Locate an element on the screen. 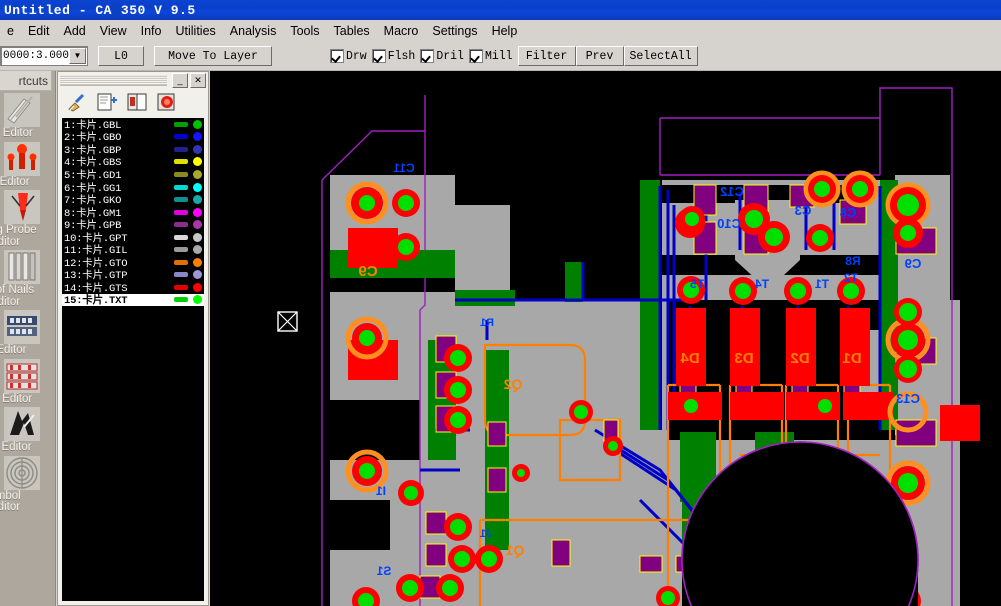 The image size is (1001, 606). select-all-button: SelectAll is located at coordinates (660, 56).